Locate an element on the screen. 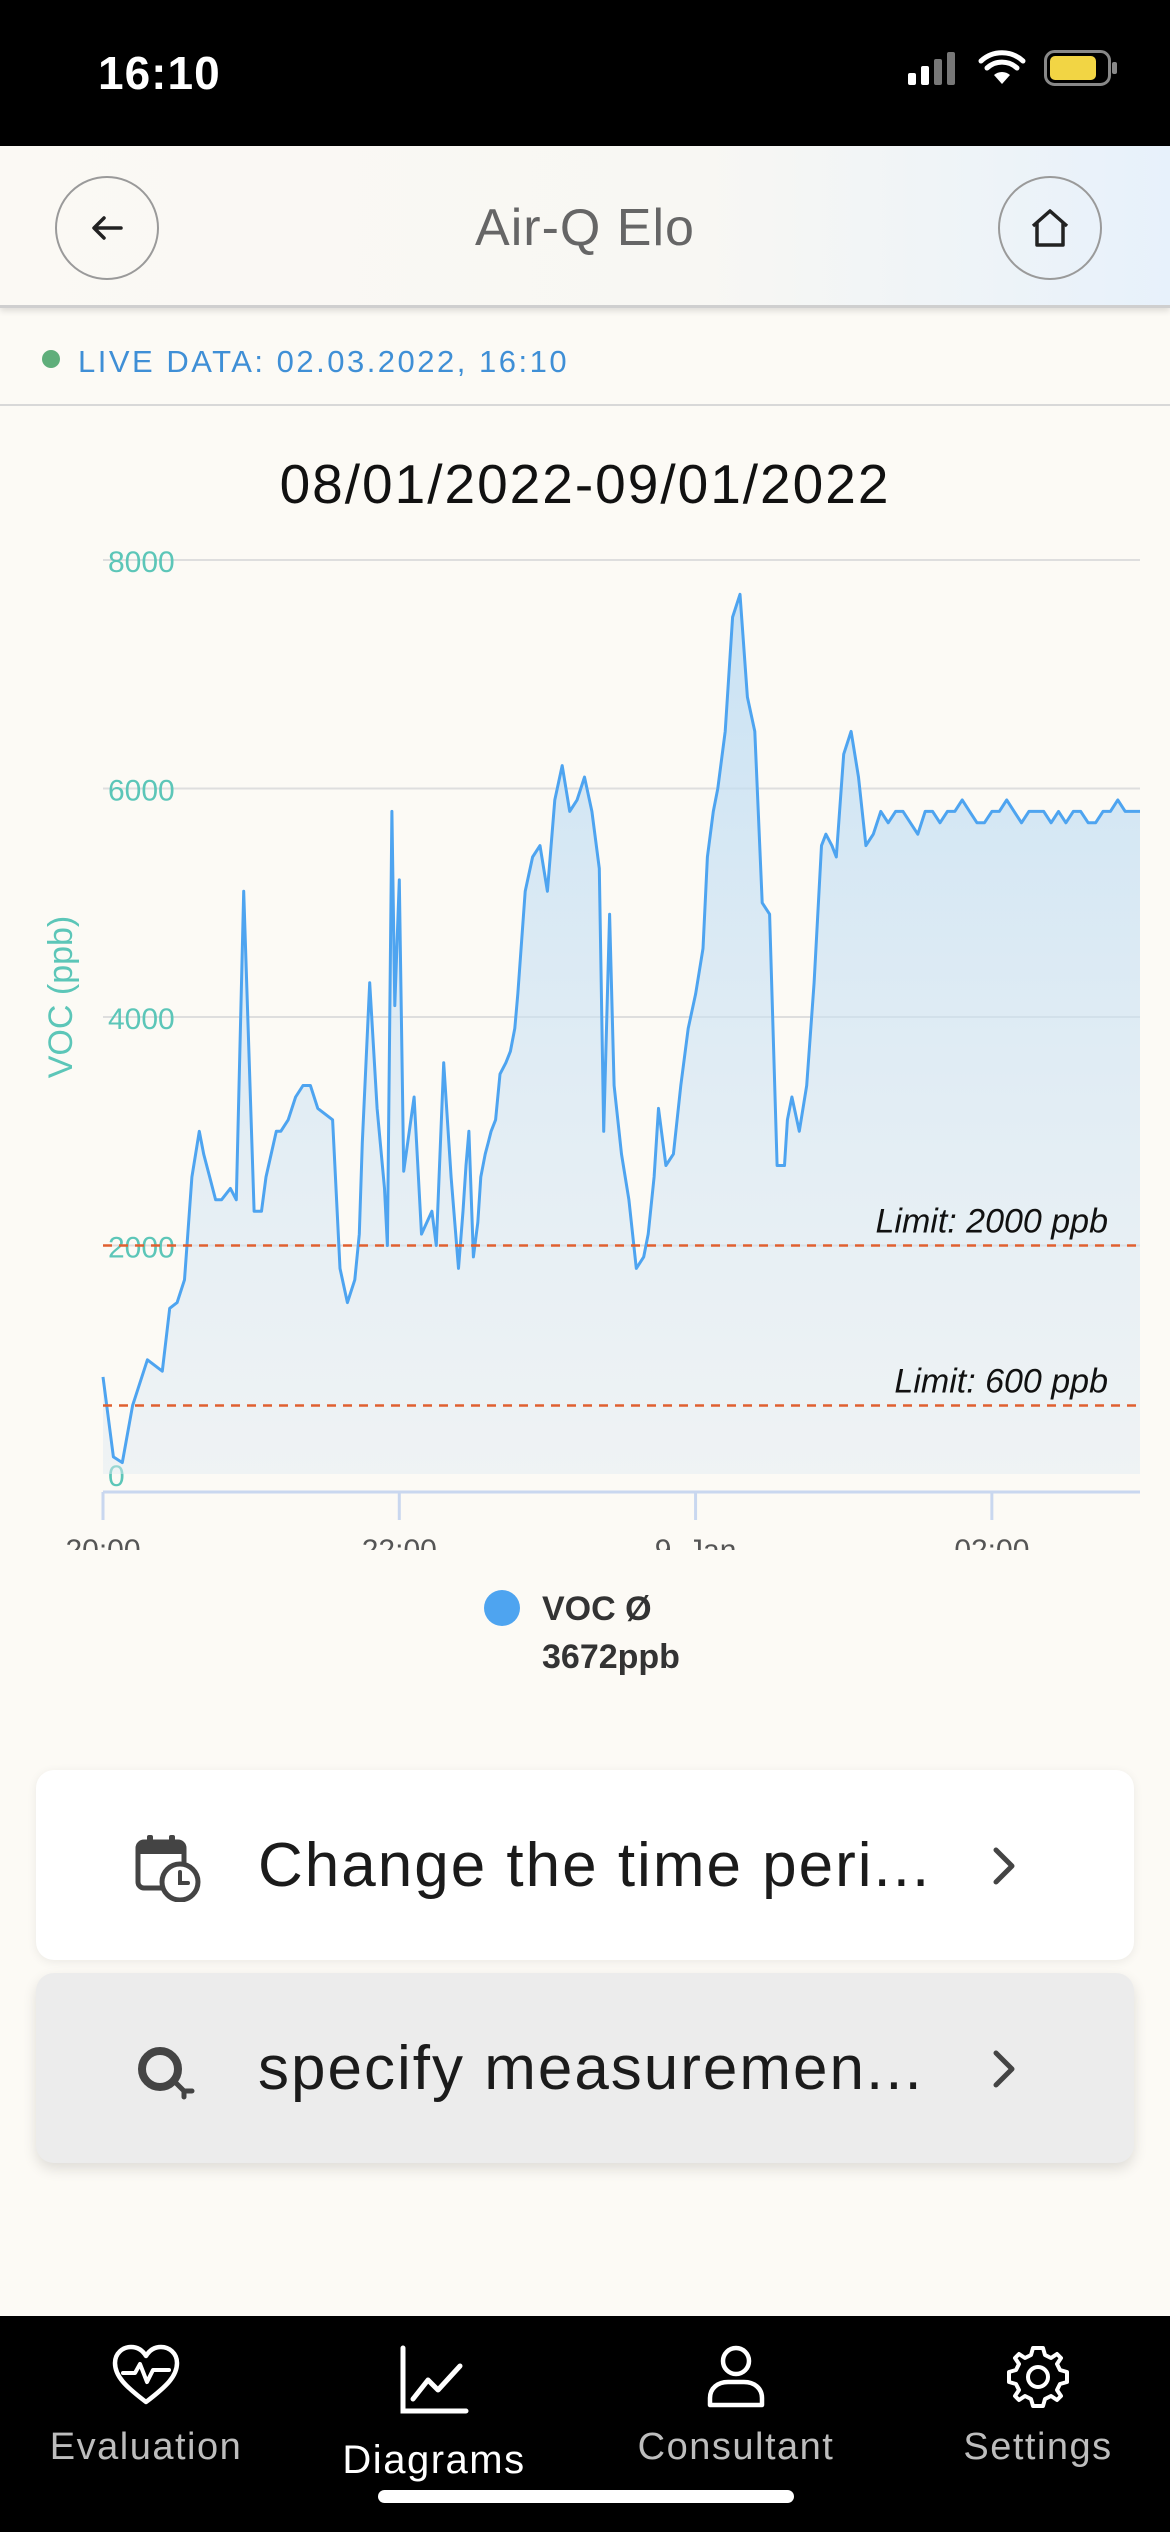  limit-label: Limit: 600 ppb is located at coordinates (1001, 1381).